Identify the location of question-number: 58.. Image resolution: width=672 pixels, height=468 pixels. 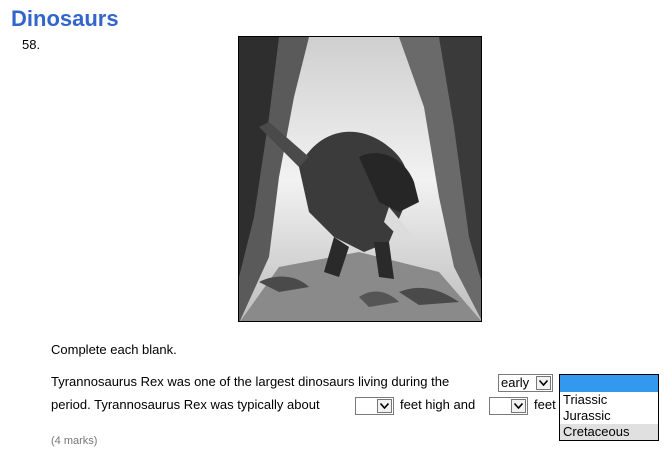
(31, 44).